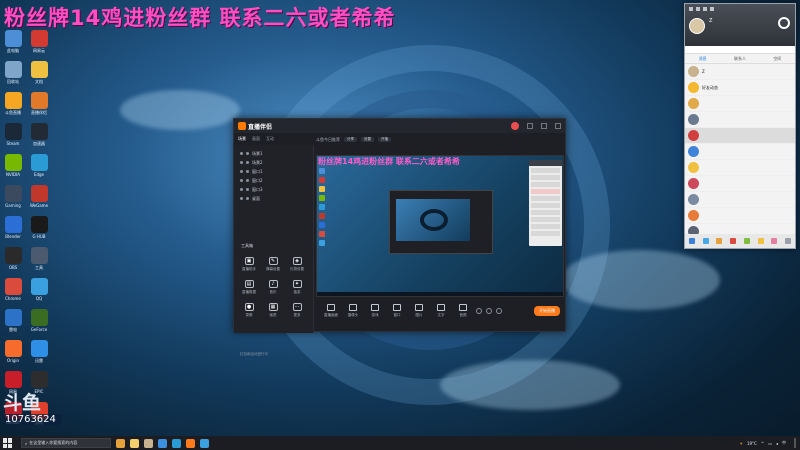 This screenshot has height=450, width=800. What do you see at coordinates (39, 355) in the screenshot?
I see `desktop-shortcut: 迅雷` at bounding box center [39, 355].